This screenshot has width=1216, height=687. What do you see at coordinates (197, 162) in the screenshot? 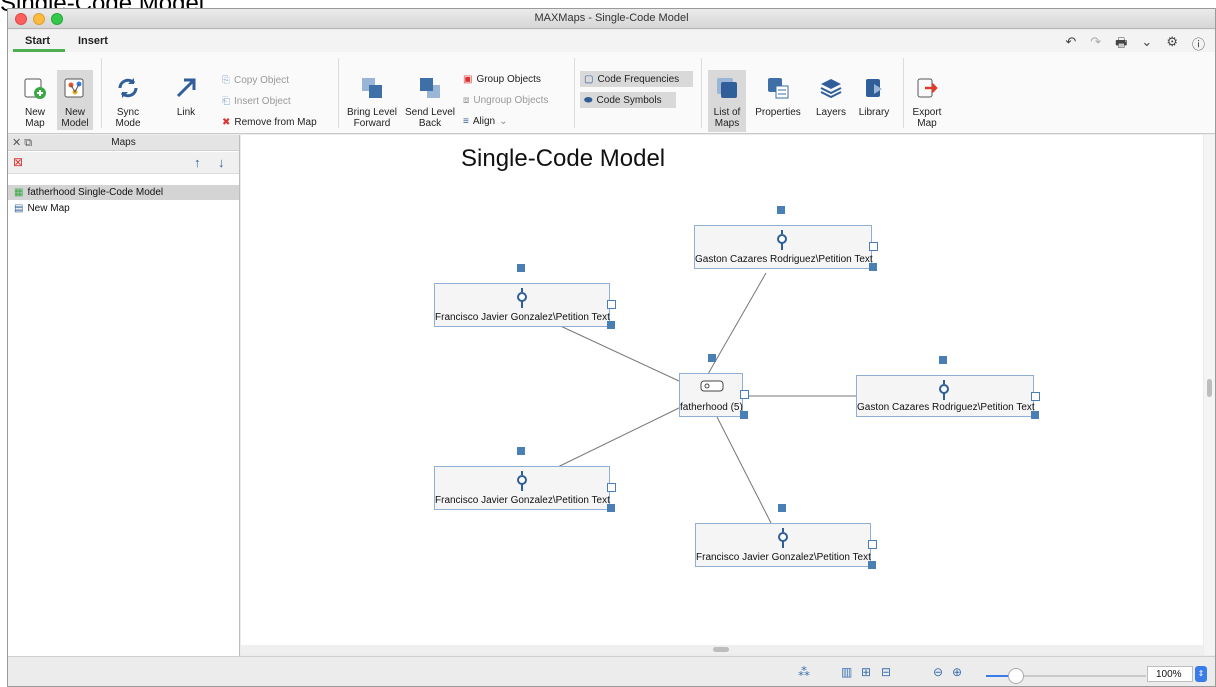
I see `arrow-up-icon: ↑` at bounding box center [197, 162].